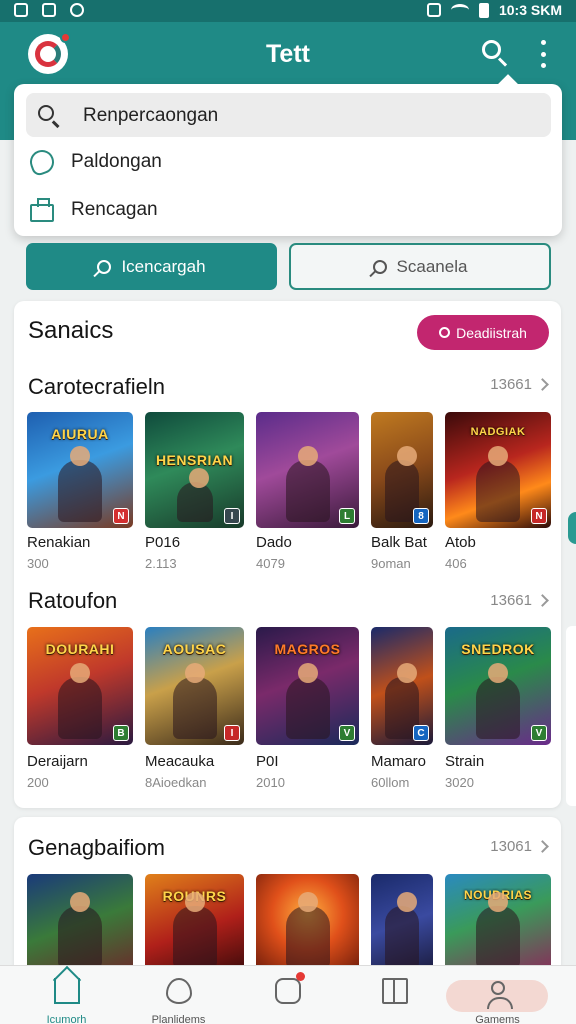 The image size is (576, 1024). I want to click on game-cover: AIURUA N, so click(80, 470).